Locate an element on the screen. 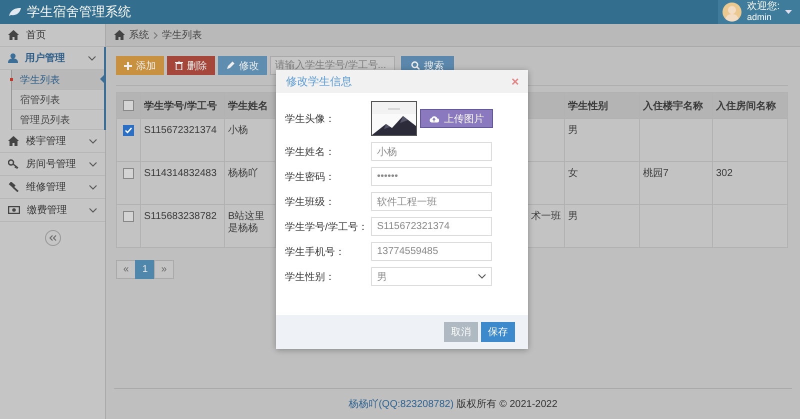 The image size is (800, 419). column-header: 学生学号/学工号 is located at coordinates (180, 106).